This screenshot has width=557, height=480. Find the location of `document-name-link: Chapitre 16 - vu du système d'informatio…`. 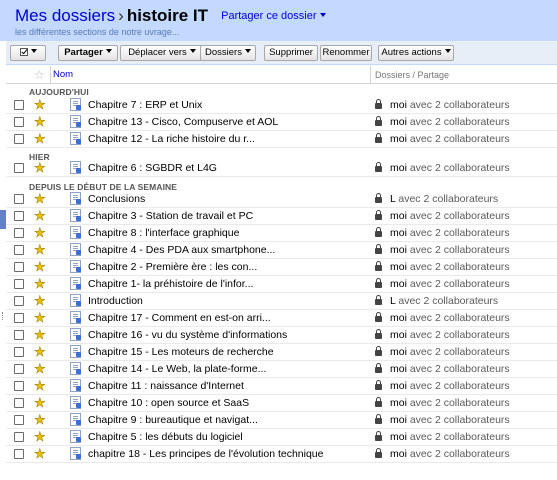

document-name-link: Chapitre 16 - vu du système d'informatio… is located at coordinates (187, 335).